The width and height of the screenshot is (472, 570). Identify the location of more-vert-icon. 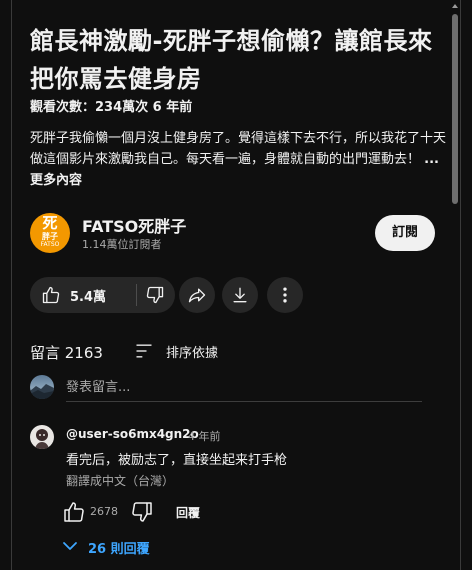
(285, 295).